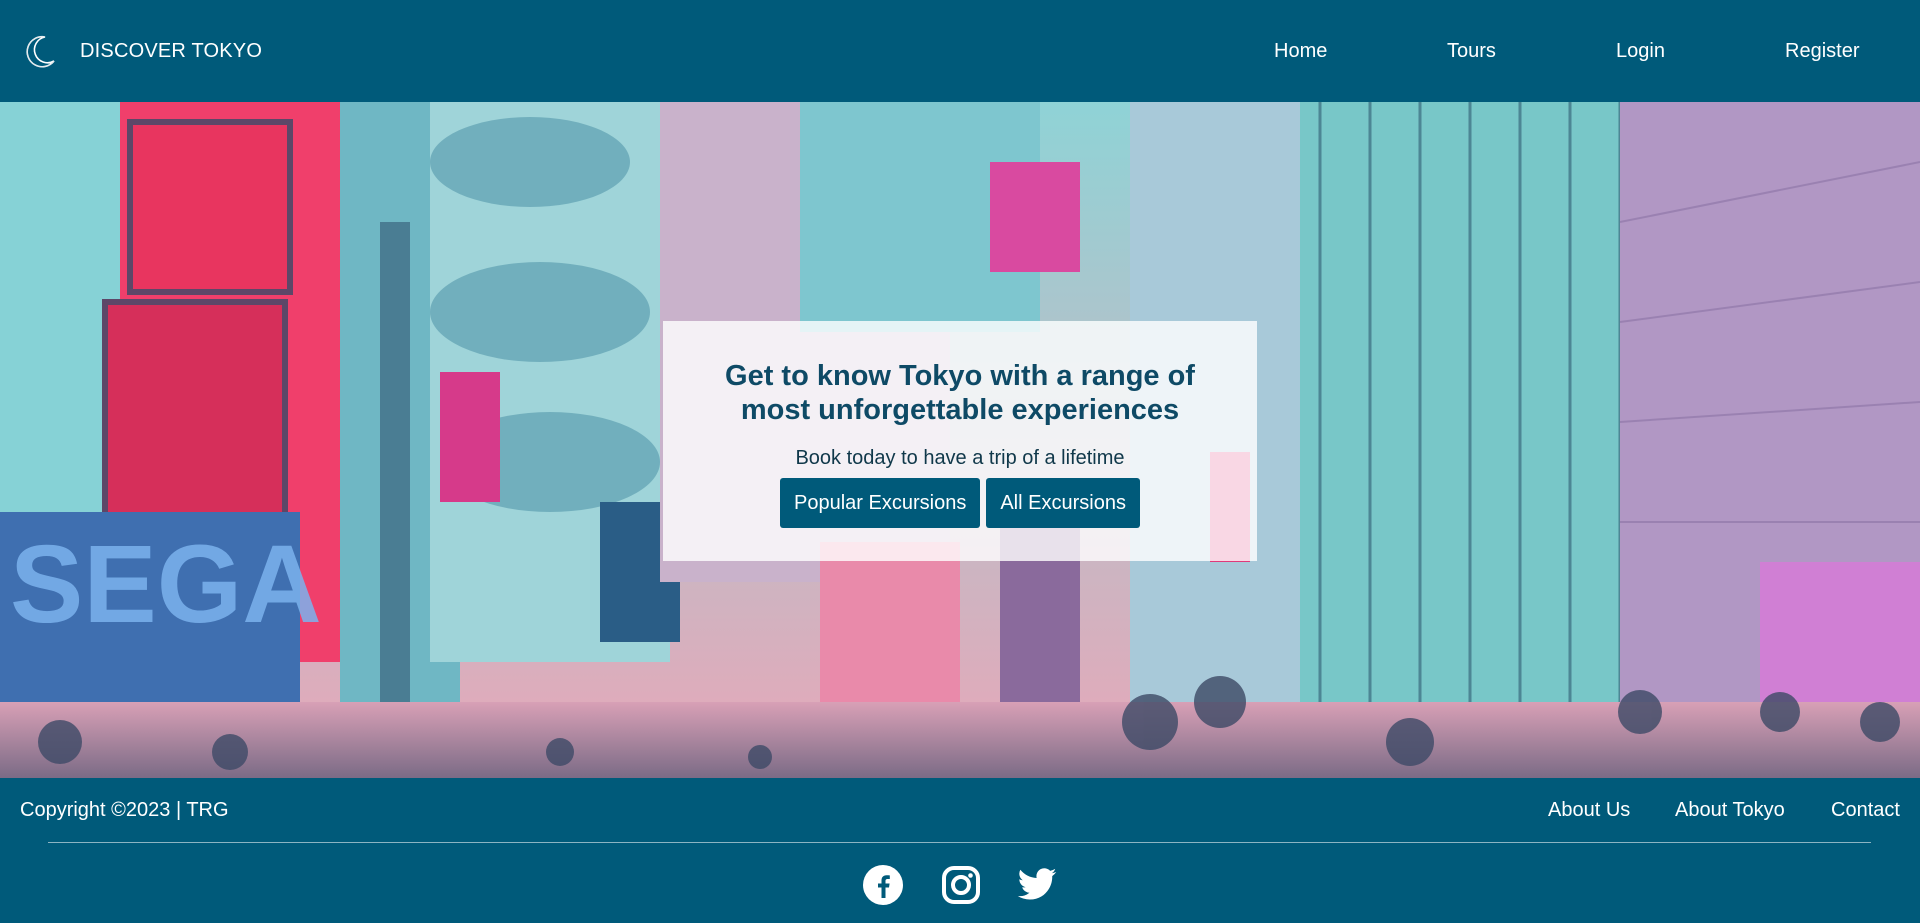 The image size is (1920, 923). I want to click on nav-home: Home, so click(1300, 51).